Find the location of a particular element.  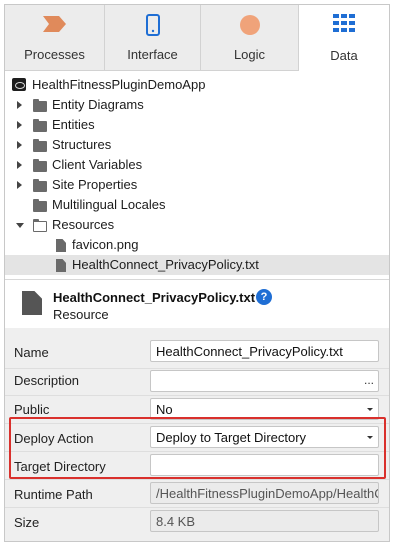

tab-logic-label: Logic is located at coordinates (249, 54).